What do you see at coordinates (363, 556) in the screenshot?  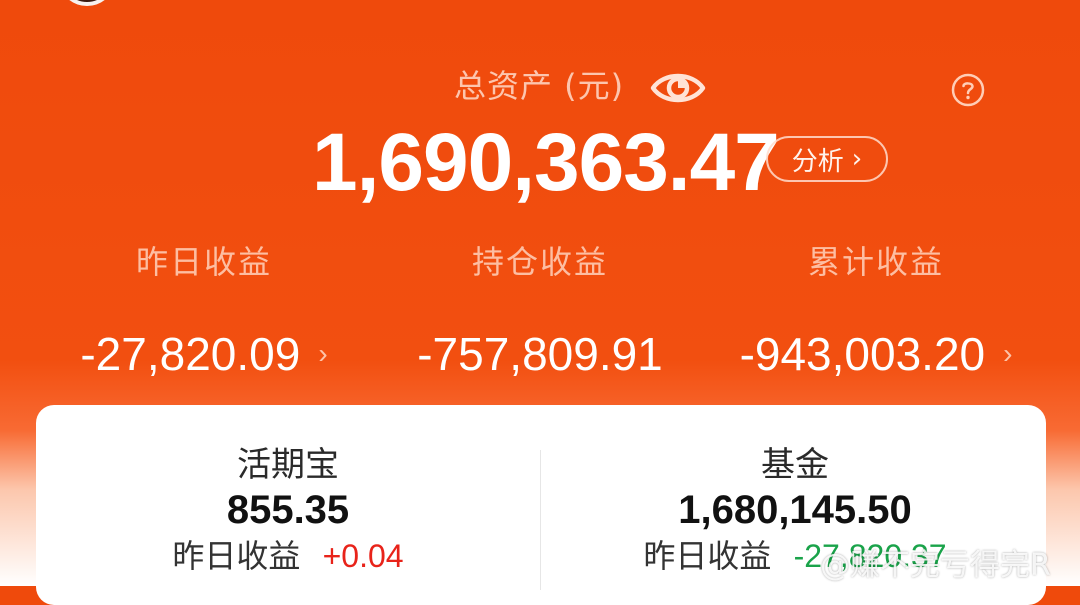 I see `yesterday-earnings-value: +0.04` at bounding box center [363, 556].